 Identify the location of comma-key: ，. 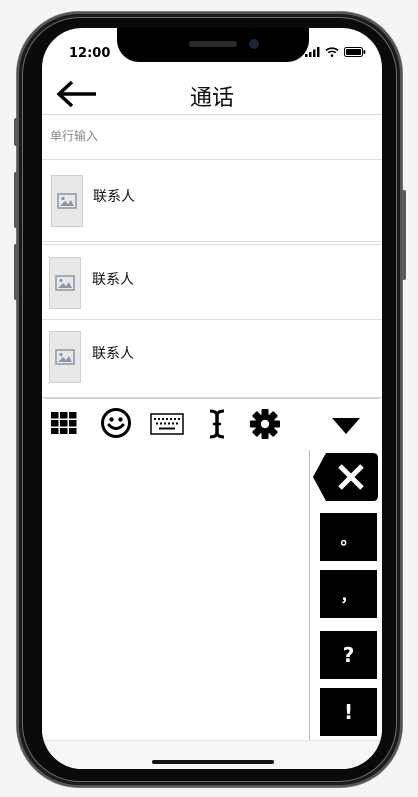
(348, 594).